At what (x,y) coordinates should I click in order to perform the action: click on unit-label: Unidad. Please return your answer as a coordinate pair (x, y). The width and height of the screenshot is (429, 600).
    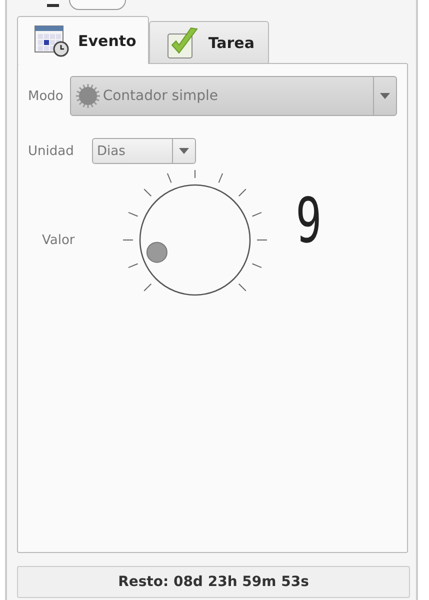
    Looking at the image, I should click on (51, 151).